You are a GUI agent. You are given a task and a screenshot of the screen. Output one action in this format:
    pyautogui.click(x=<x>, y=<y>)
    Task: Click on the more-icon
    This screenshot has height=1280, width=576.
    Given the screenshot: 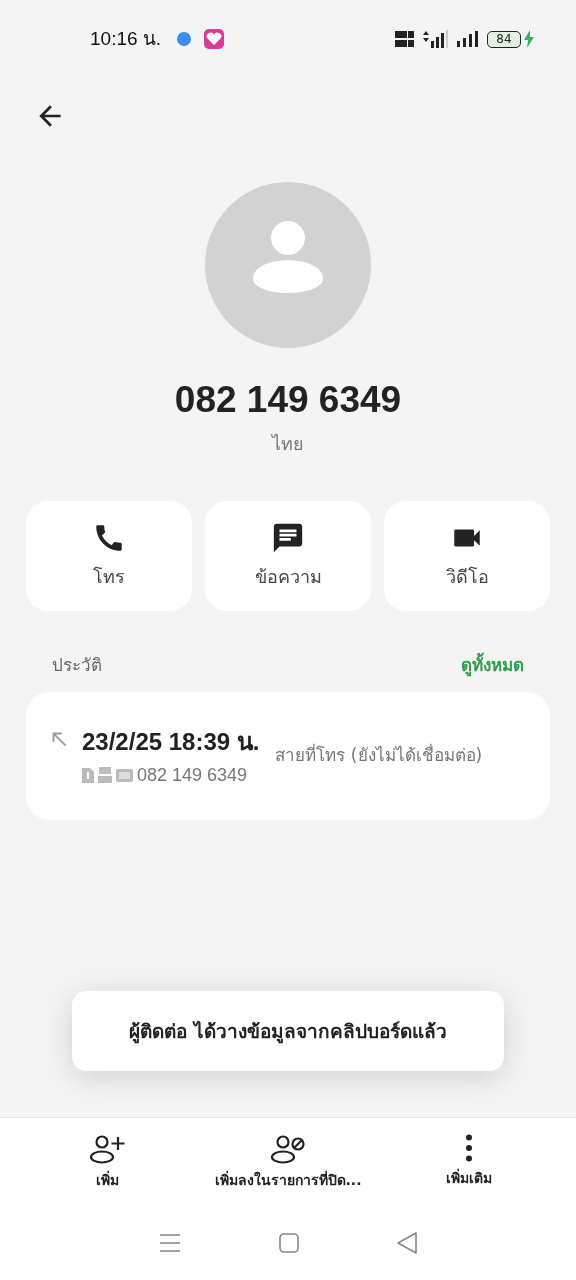 What is the action you would take?
    pyautogui.click(x=468, y=1148)
    